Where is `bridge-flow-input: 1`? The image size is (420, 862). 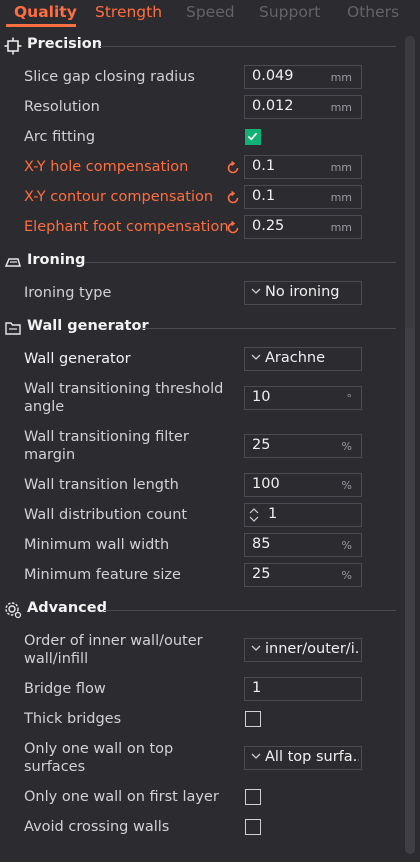
bridge-flow-input: 1 is located at coordinates (303, 689).